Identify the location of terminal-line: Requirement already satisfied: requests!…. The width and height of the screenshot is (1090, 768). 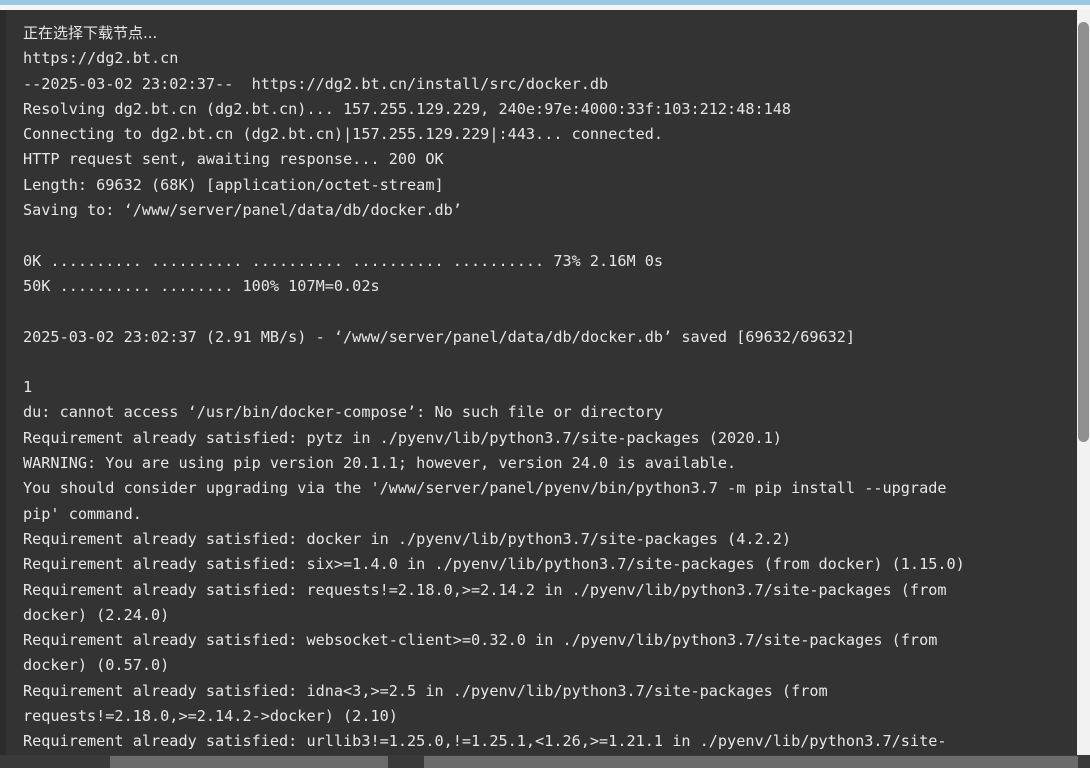
(485, 589).